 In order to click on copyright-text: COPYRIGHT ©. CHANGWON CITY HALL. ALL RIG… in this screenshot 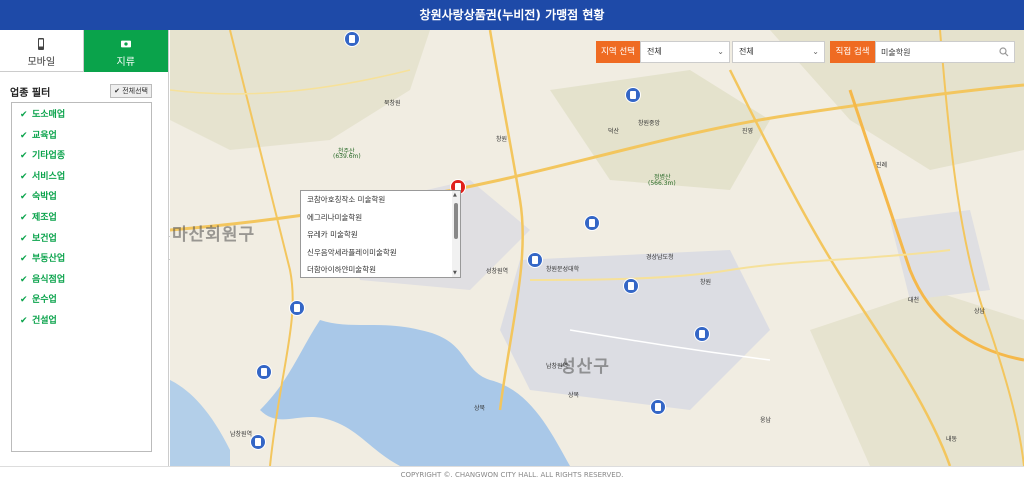, I will do `click(512, 475)`.